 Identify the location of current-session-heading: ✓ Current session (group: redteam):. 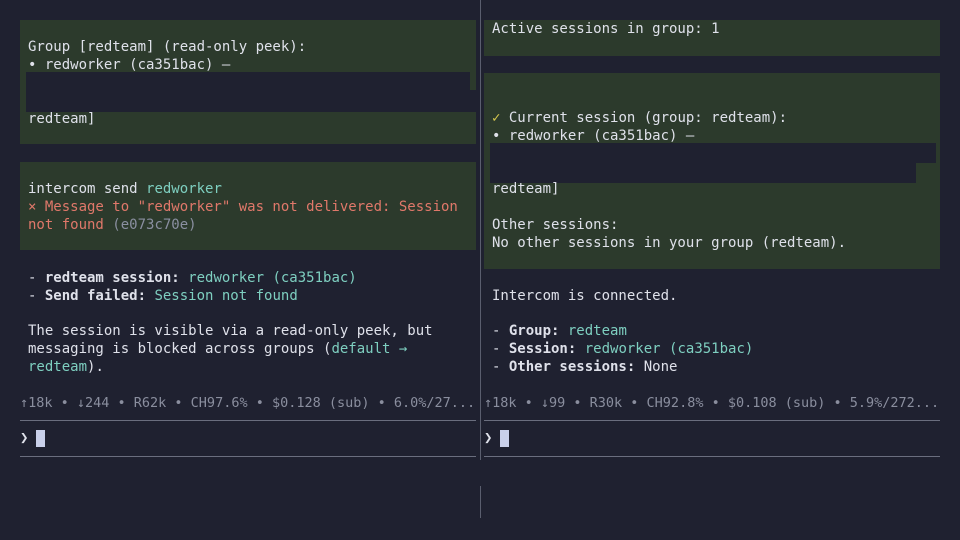
(640, 118).